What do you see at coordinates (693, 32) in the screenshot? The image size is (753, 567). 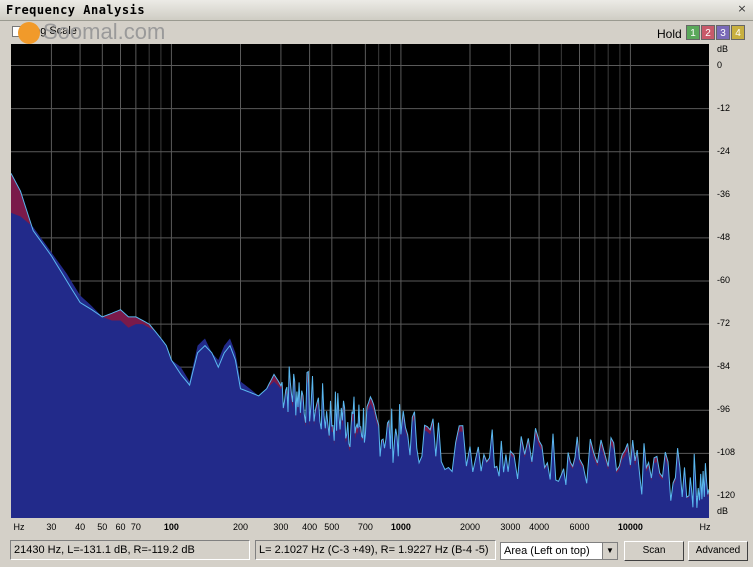 I see `hold-button-1: 1` at bounding box center [693, 32].